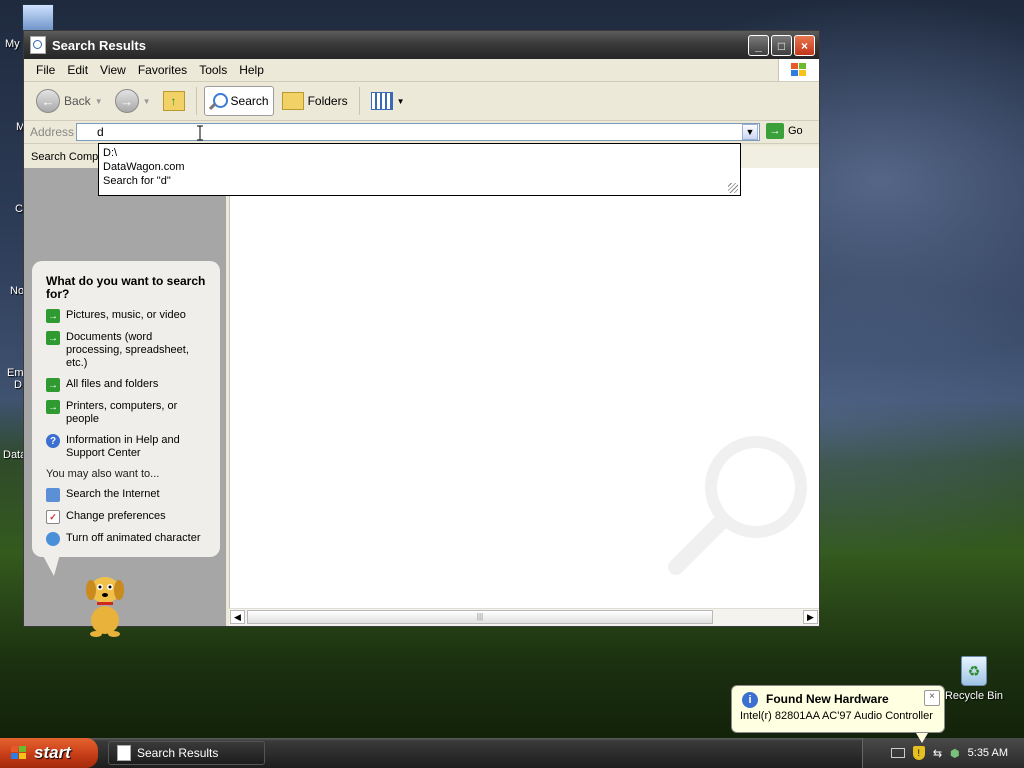  I want to click on balloon-title: Found New Hardware, so click(827, 699).